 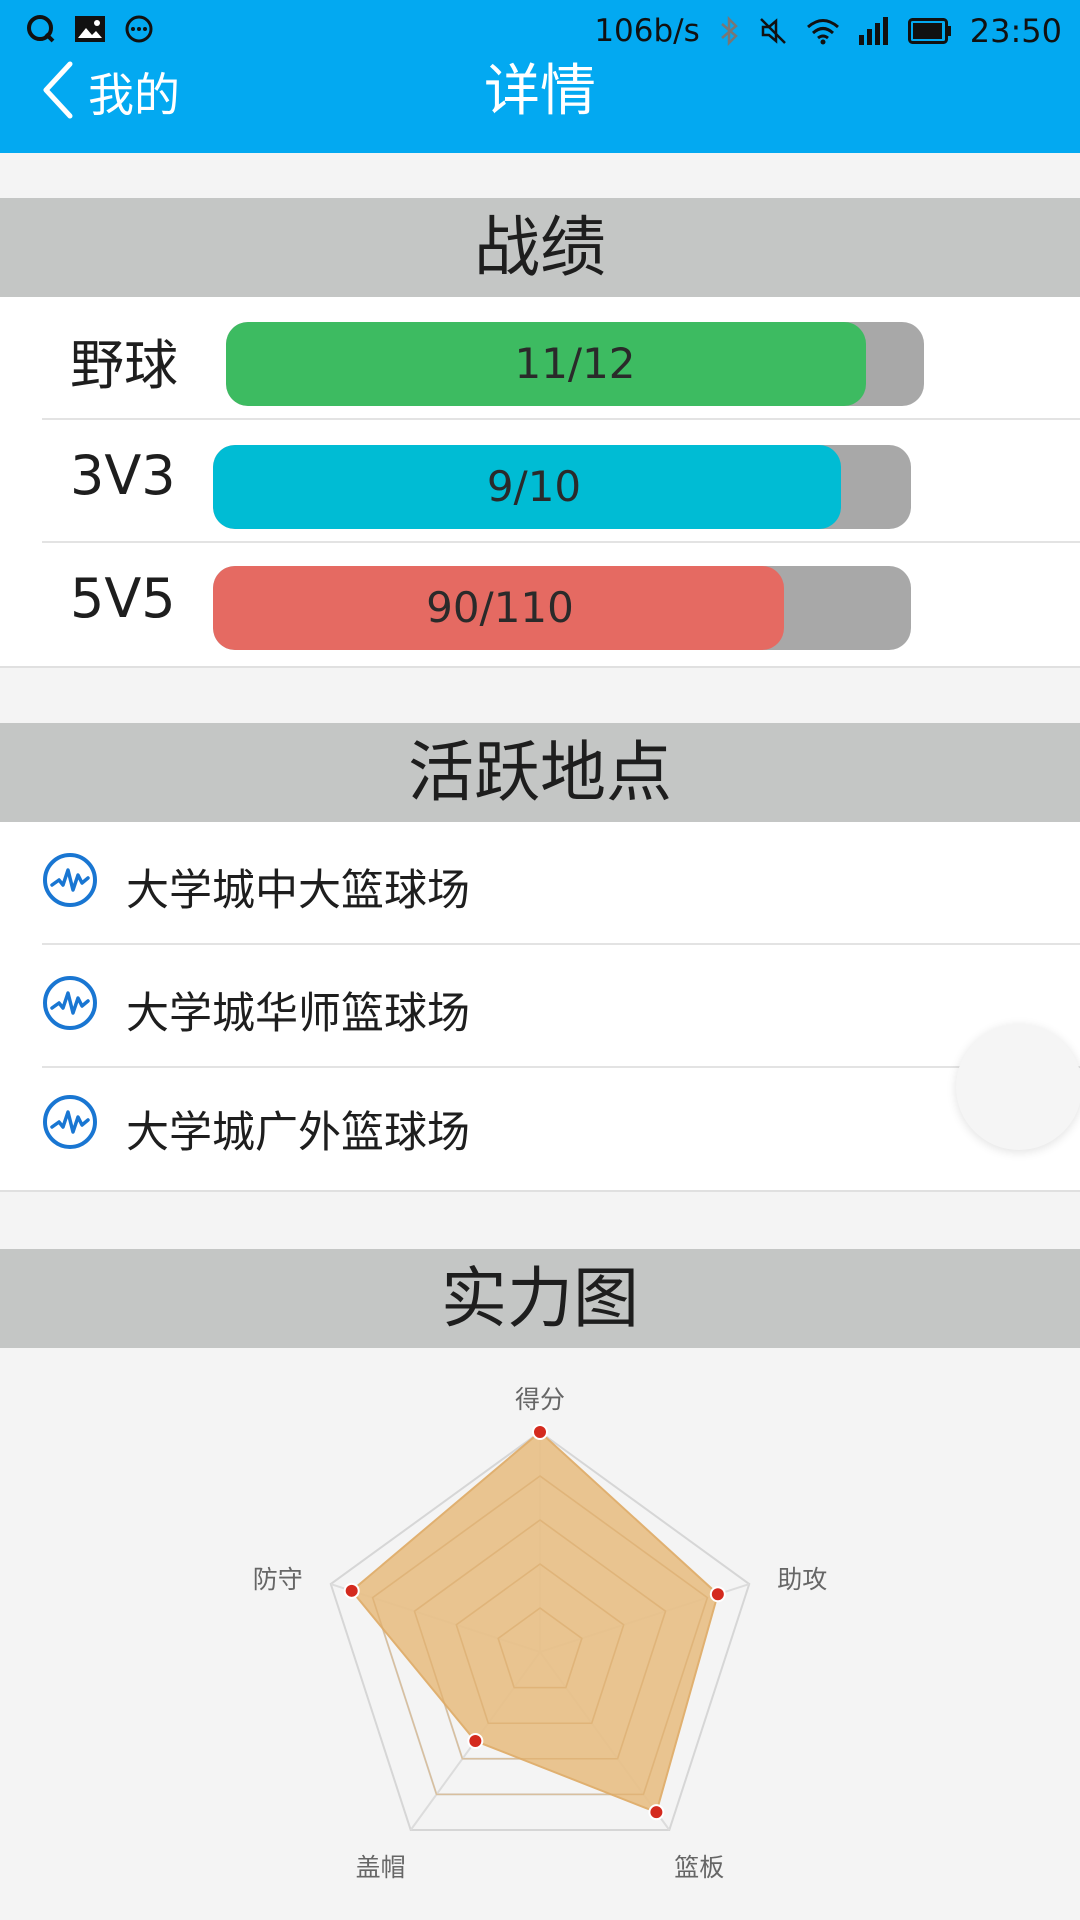 What do you see at coordinates (540, 772) in the screenshot?
I see `places-section-title: 活跃地点` at bounding box center [540, 772].